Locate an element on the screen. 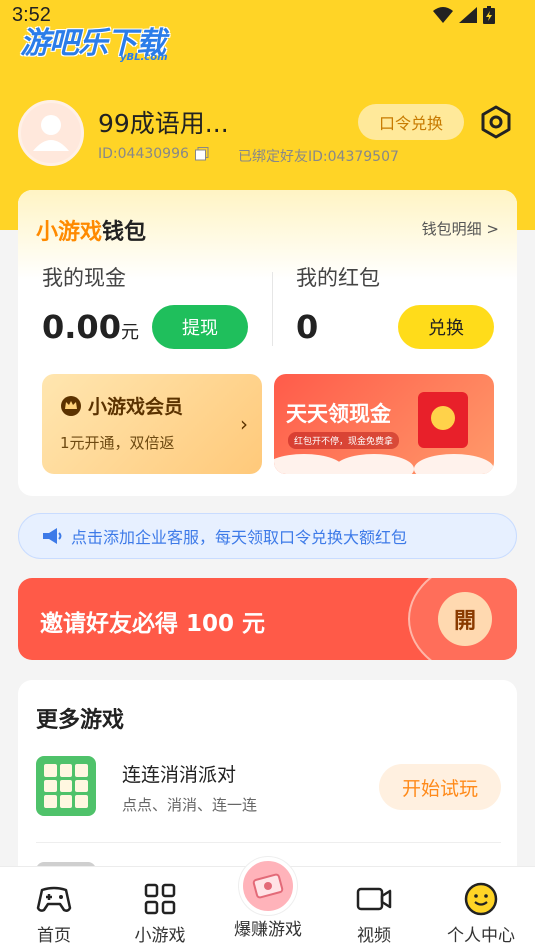 Image resolution: width=535 pixels, height=951 pixels. game-list-item: 连连消消派对 点点、消消、连一连 开始试玩 is located at coordinates (268, 788).